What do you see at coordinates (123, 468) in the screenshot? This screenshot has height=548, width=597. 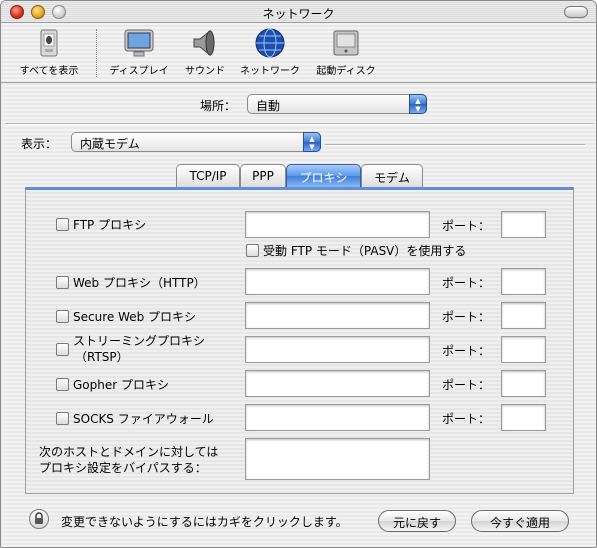 I see `bypass-label-line2: プロキシ設定をバイパスする：` at bounding box center [123, 468].